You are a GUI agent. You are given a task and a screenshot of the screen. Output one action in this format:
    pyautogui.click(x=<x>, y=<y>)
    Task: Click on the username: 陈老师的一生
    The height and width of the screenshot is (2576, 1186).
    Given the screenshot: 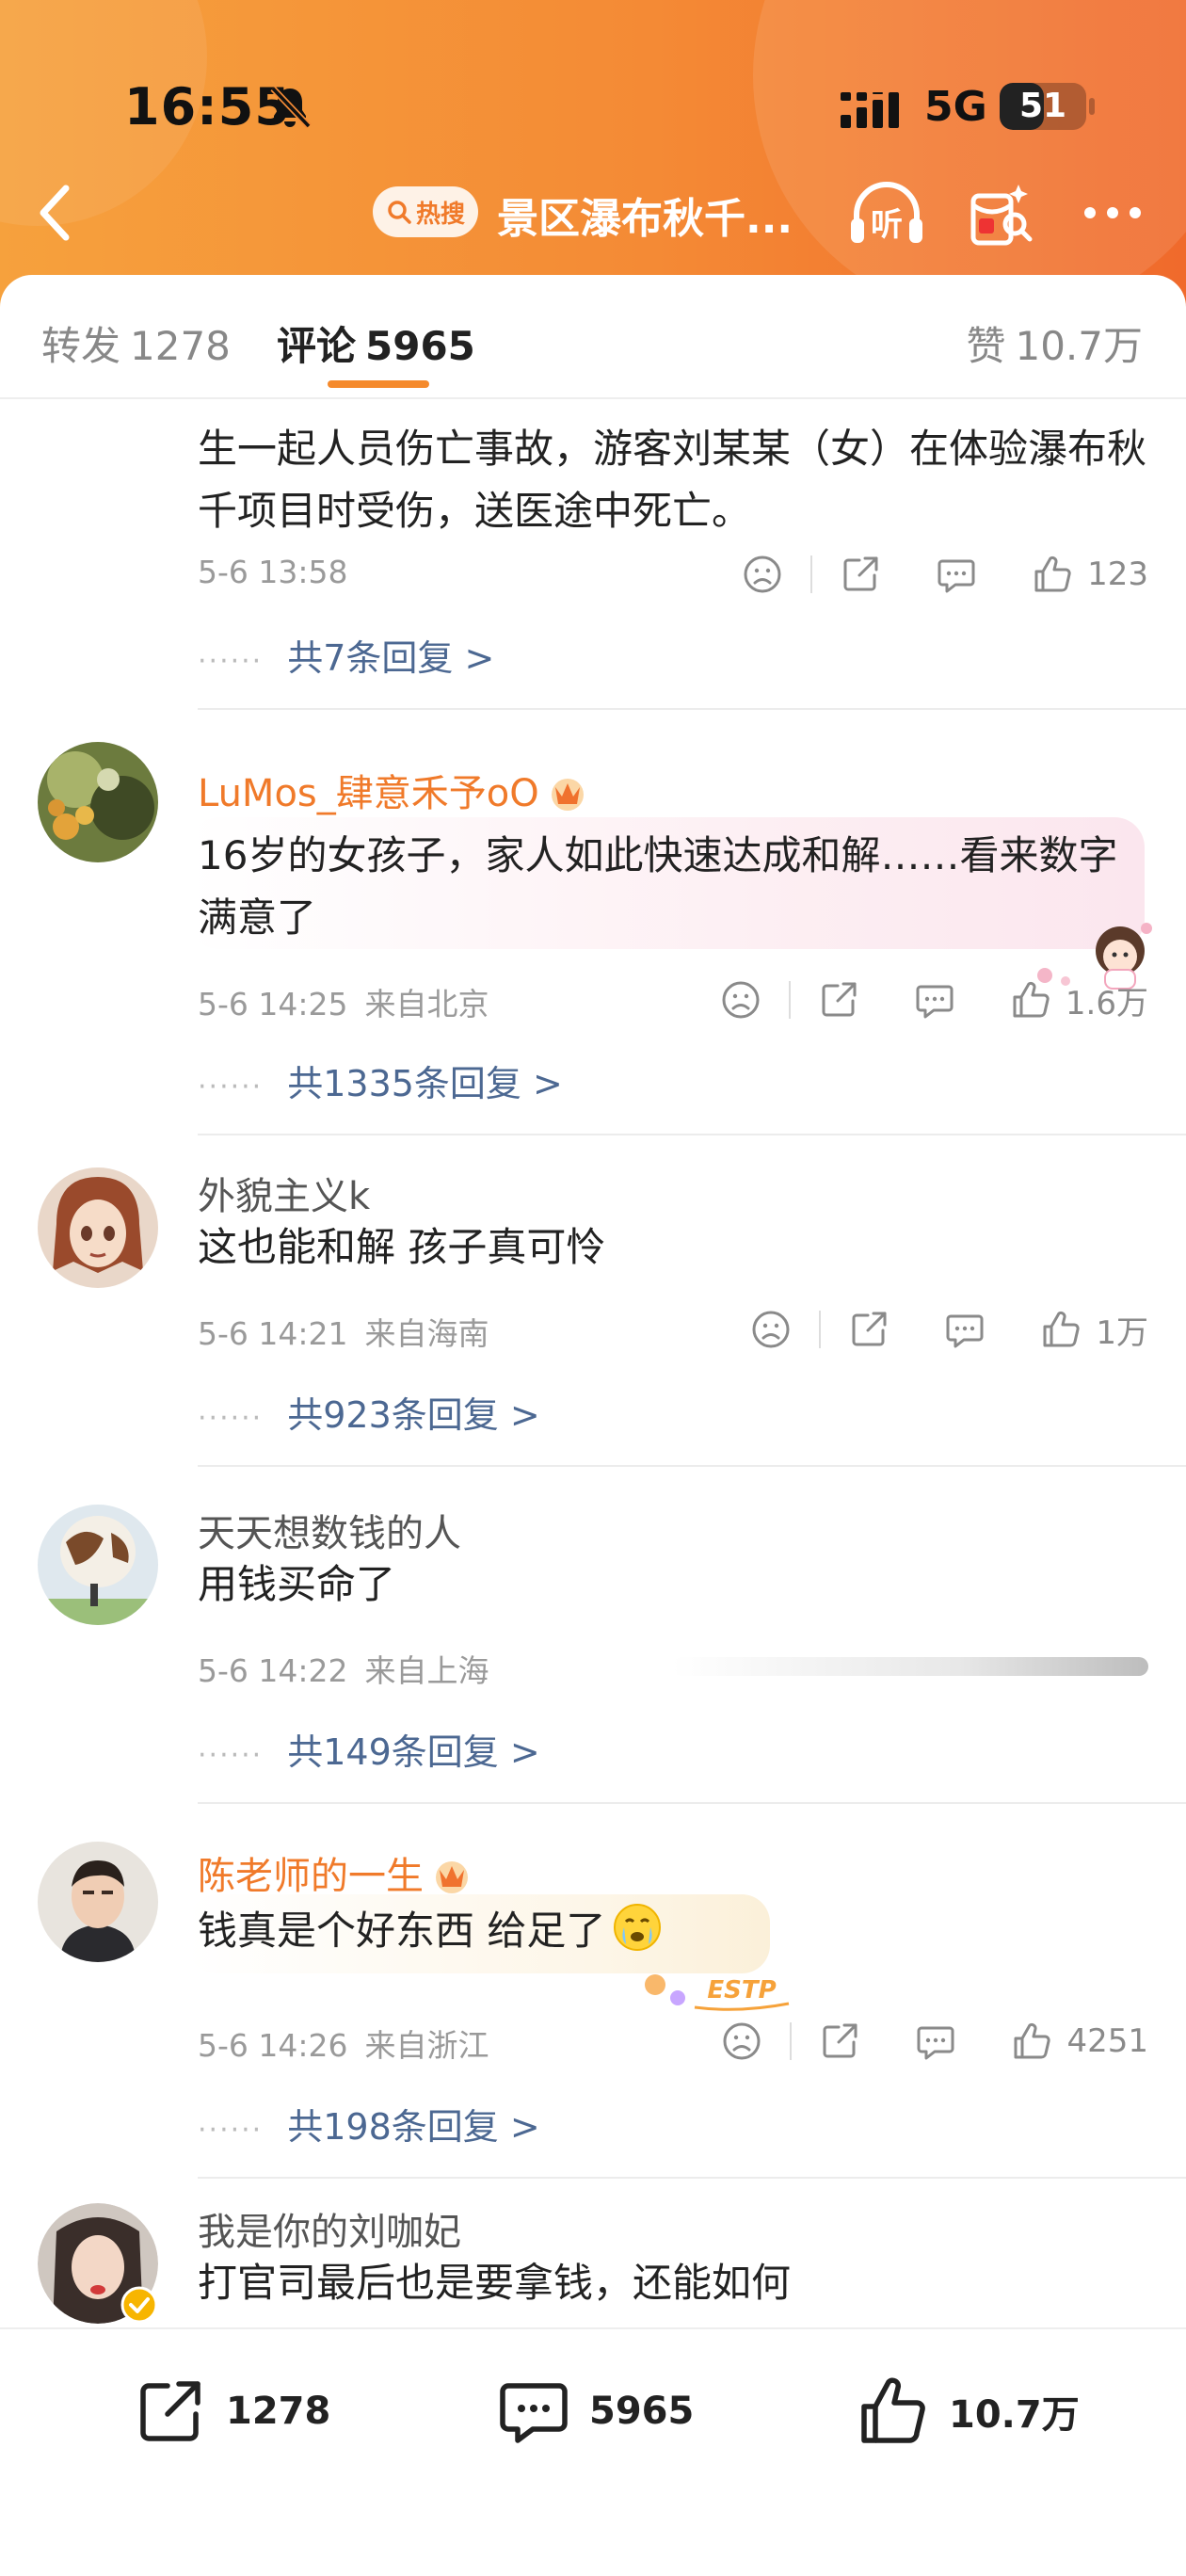 What is the action you would take?
    pyautogui.click(x=335, y=1872)
    